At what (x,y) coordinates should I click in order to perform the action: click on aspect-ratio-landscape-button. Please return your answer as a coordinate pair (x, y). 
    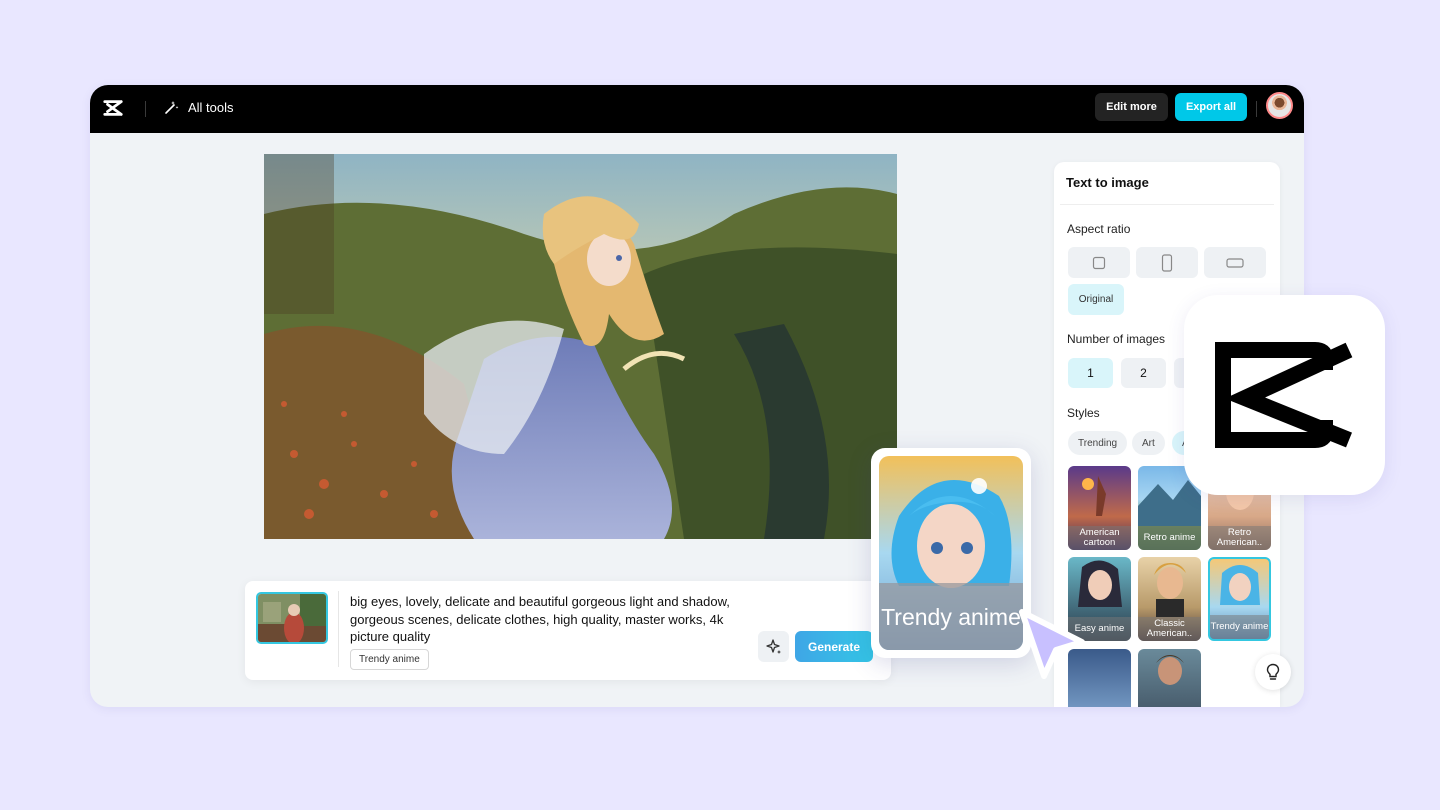
    Looking at the image, I should click on (1235, 262).